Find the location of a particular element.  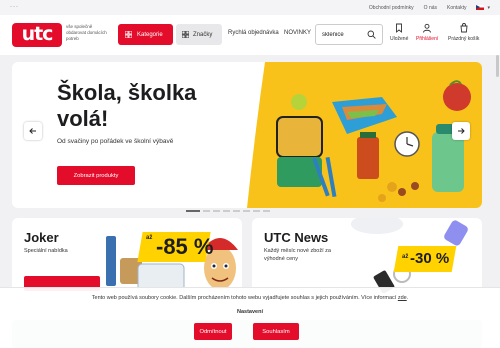

menu-dots-icon: ··· is located at coordinates (14, 7).